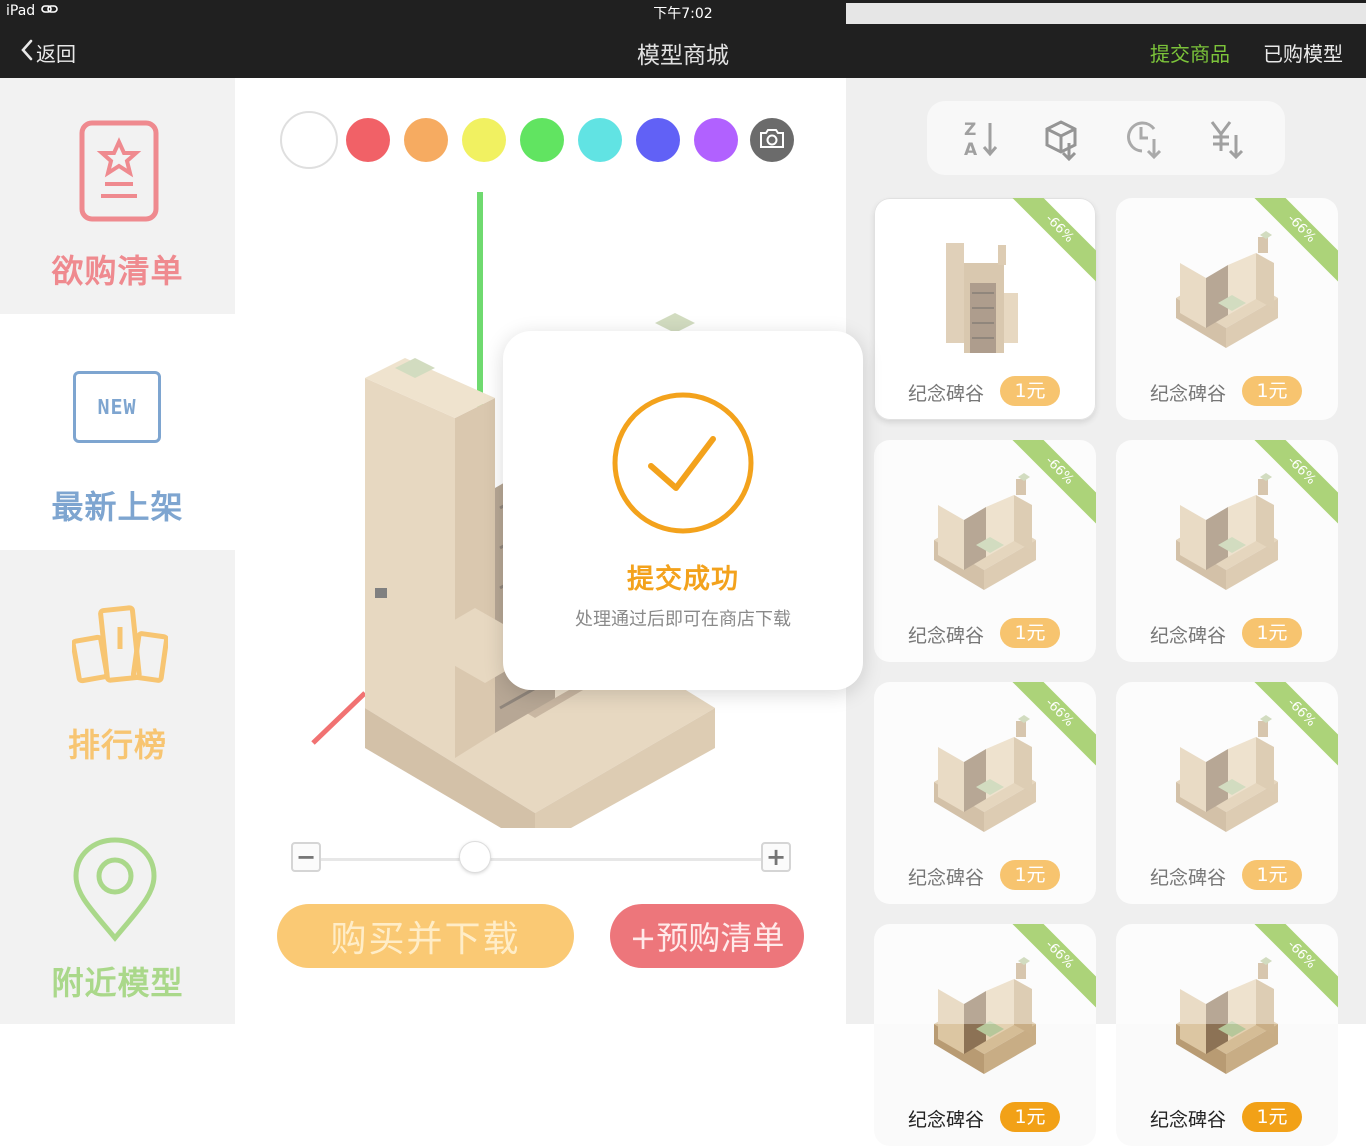  I want to click on chevron-left-icon, so click(27, 52).